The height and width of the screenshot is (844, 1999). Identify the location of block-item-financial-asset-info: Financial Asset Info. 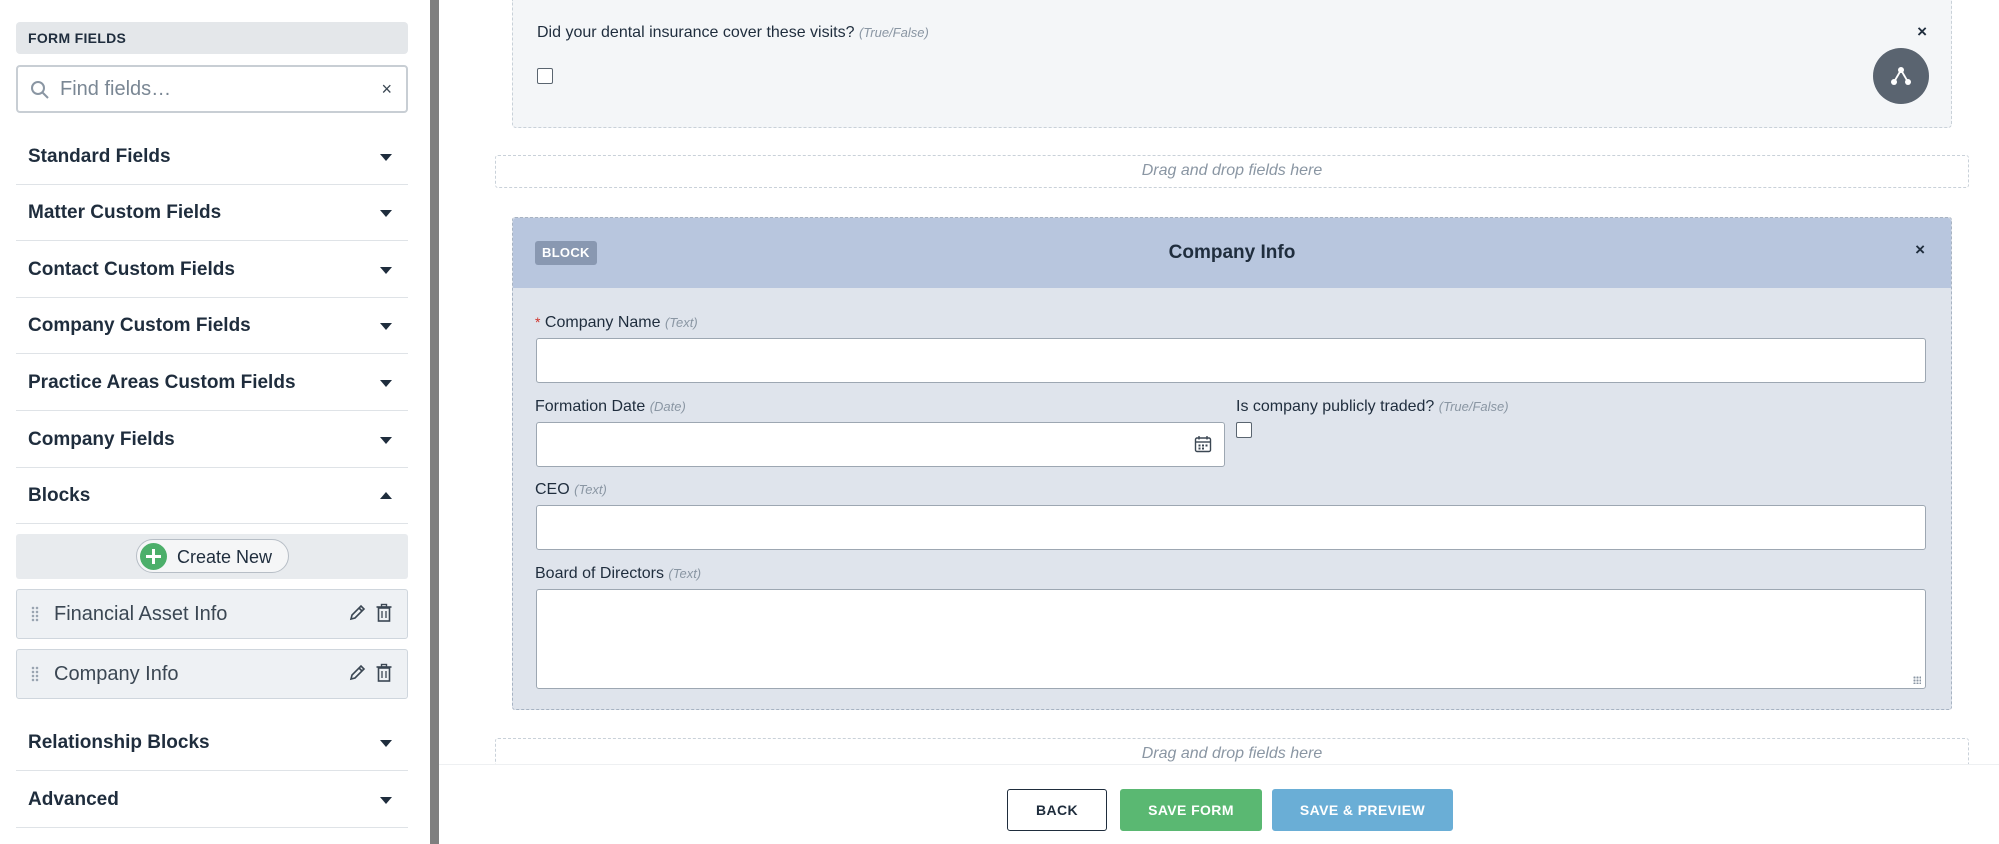
(212, 614).